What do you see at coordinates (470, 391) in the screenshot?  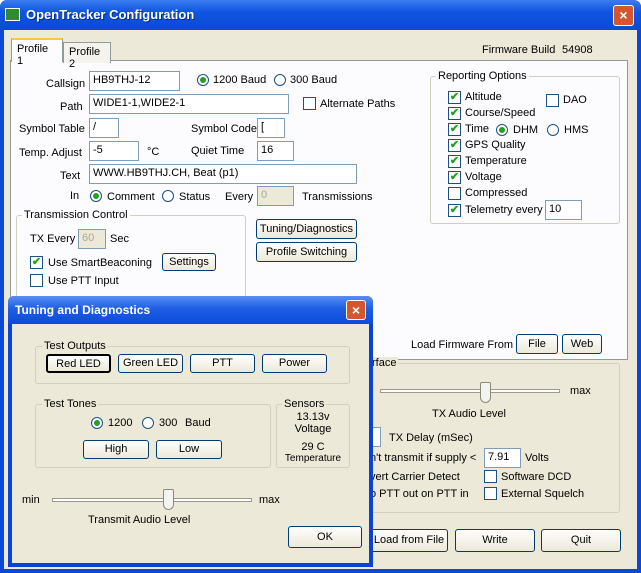 I see `tx-audio-track` at bounding box center [470, 391].